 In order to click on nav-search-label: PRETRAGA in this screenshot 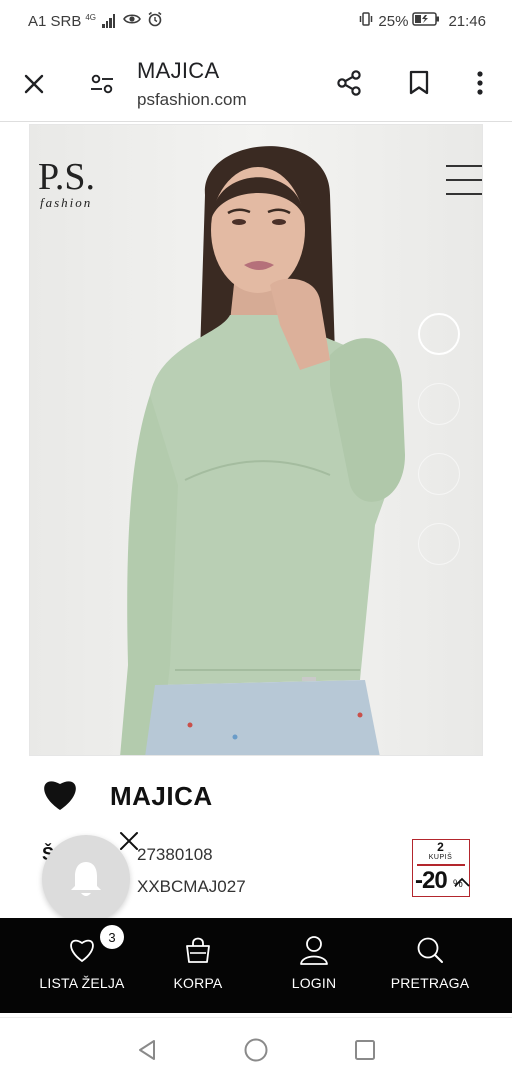, I will do `click(430, 983)`.